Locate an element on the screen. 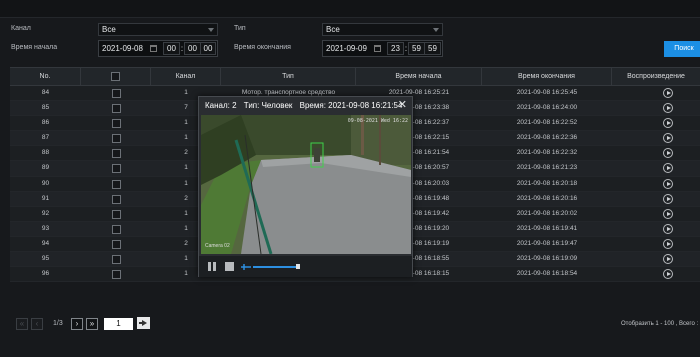 The image size is (700, 357). row-number: 94 is located at coordinates (45, 243).